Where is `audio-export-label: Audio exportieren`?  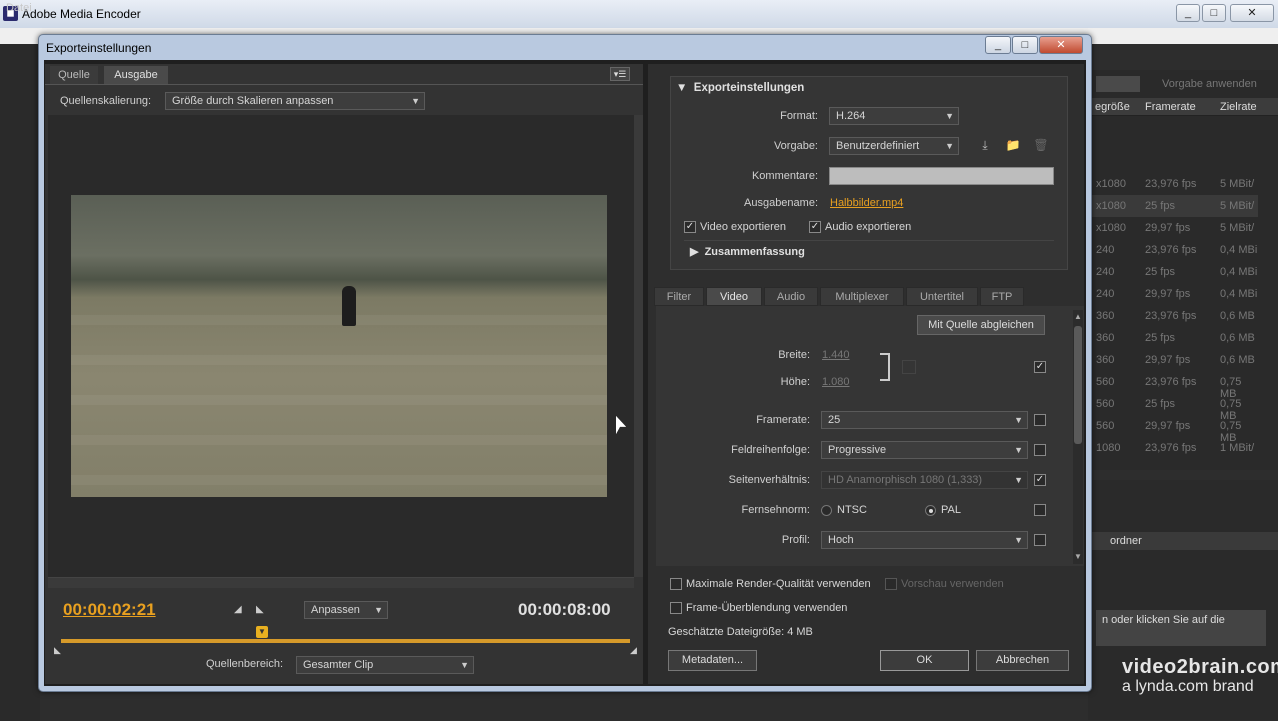
audio-export-label: Audio exportieren is located at coordinates (868, 227).